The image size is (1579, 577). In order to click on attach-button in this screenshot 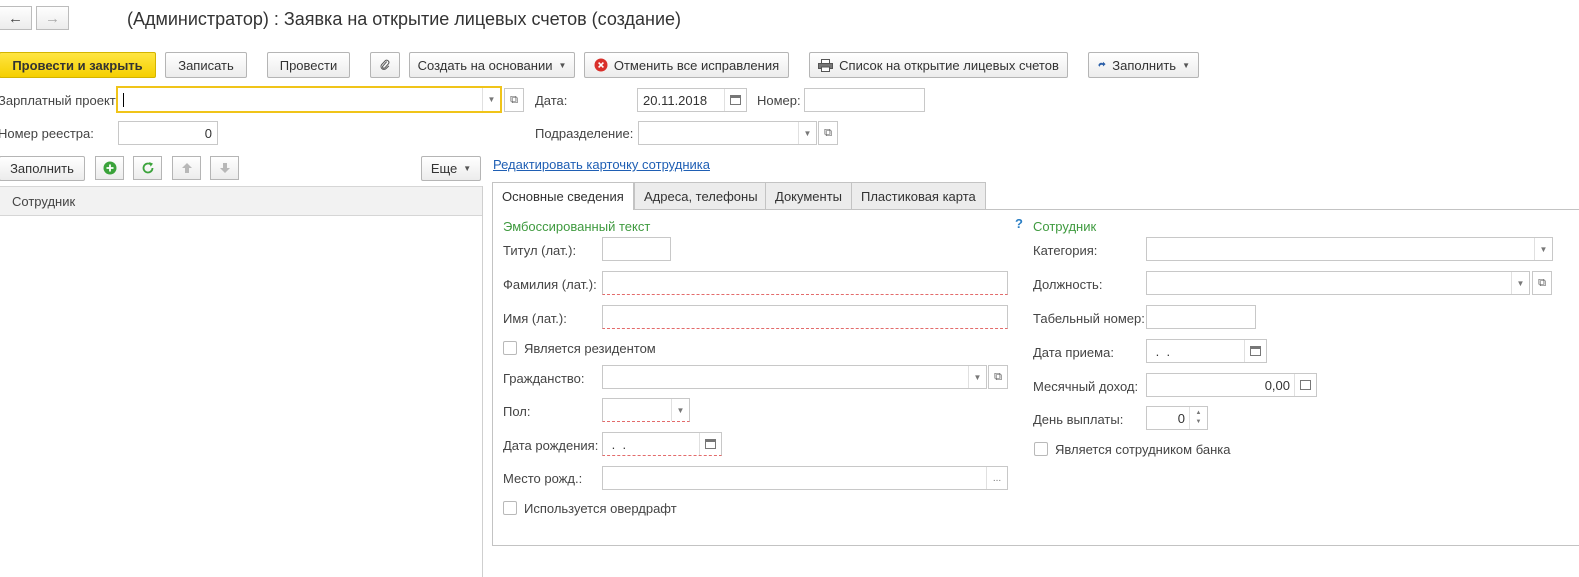, I will do `click(385, 65)`.